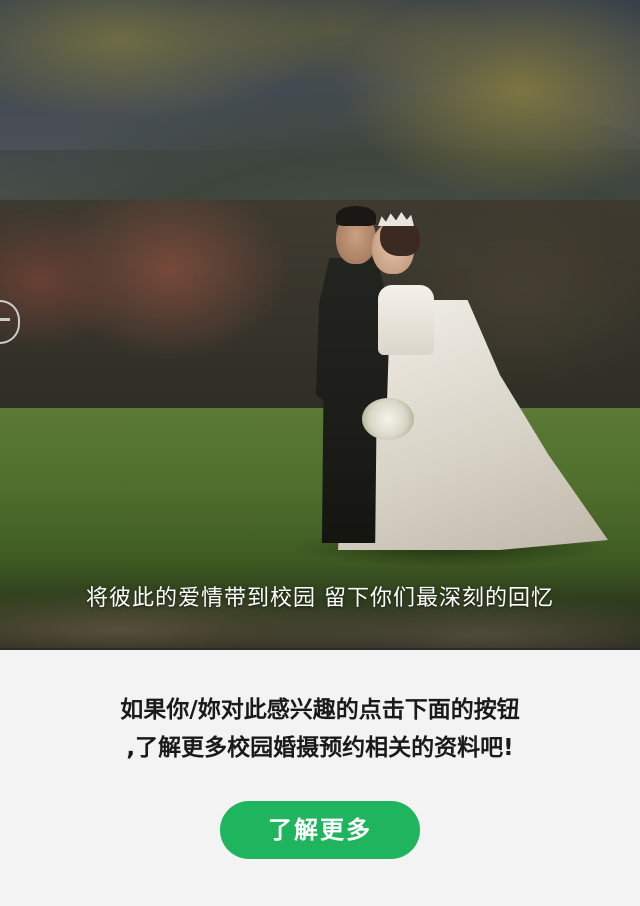 The image size is (640, 906). What do you see at coordinates (320, 748) in the screenshot?
I see `info-text-line-2: ,了解更多校园婚摄预约相关的资料吧!` at bounding box center [320, 748].